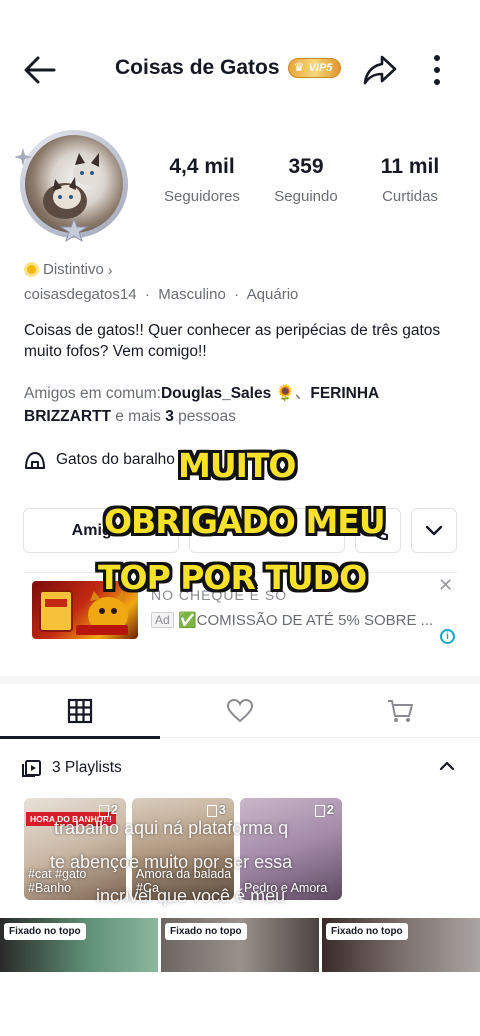  Describe the element at coordinates (162, 620) in the screenshot. I see `ad-tag: Ad` at that location.